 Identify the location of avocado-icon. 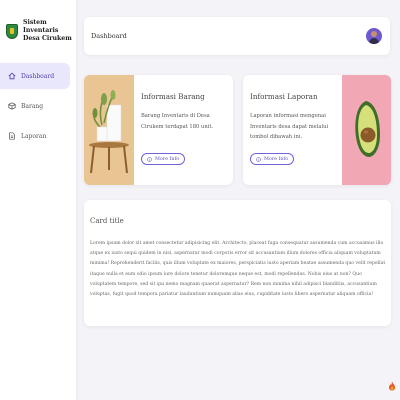
(366, 130).